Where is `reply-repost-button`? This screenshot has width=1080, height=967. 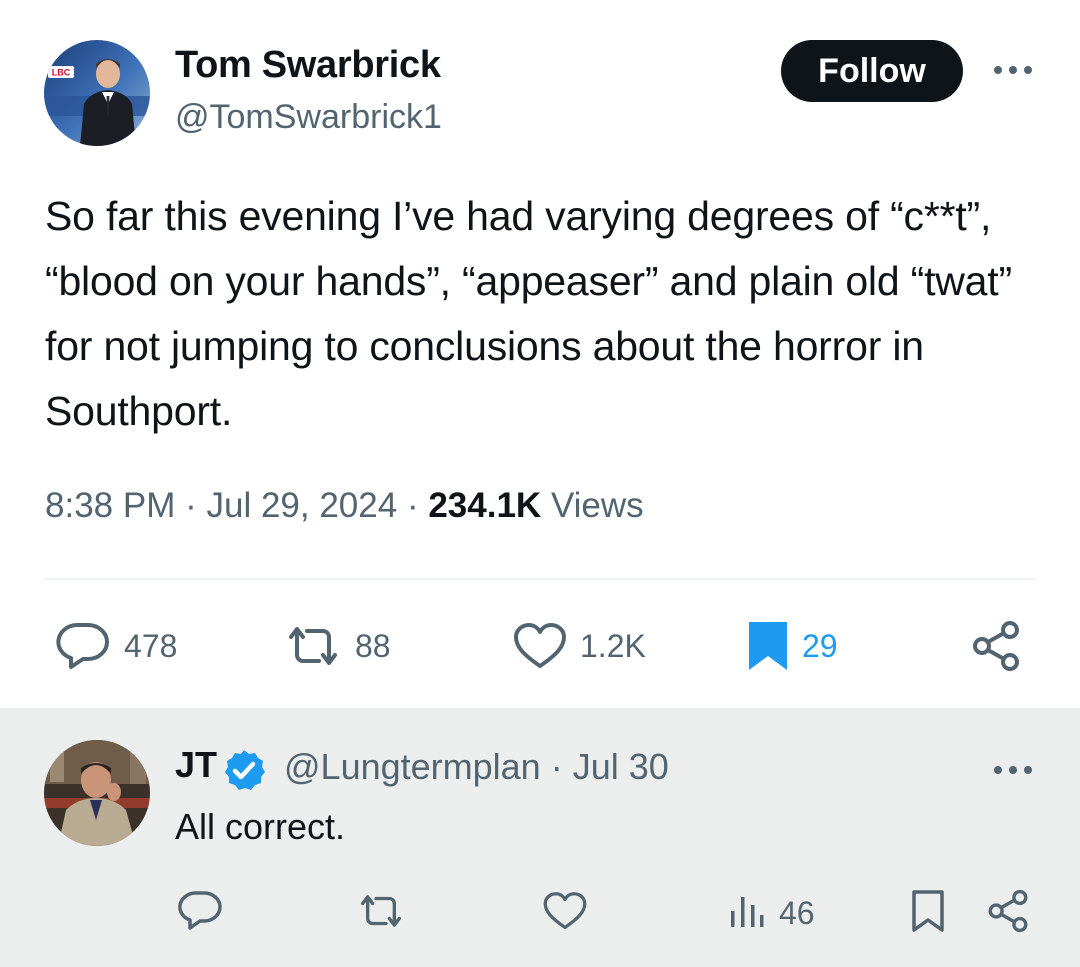
reply-repost-button is located at coordinates (381, 913).